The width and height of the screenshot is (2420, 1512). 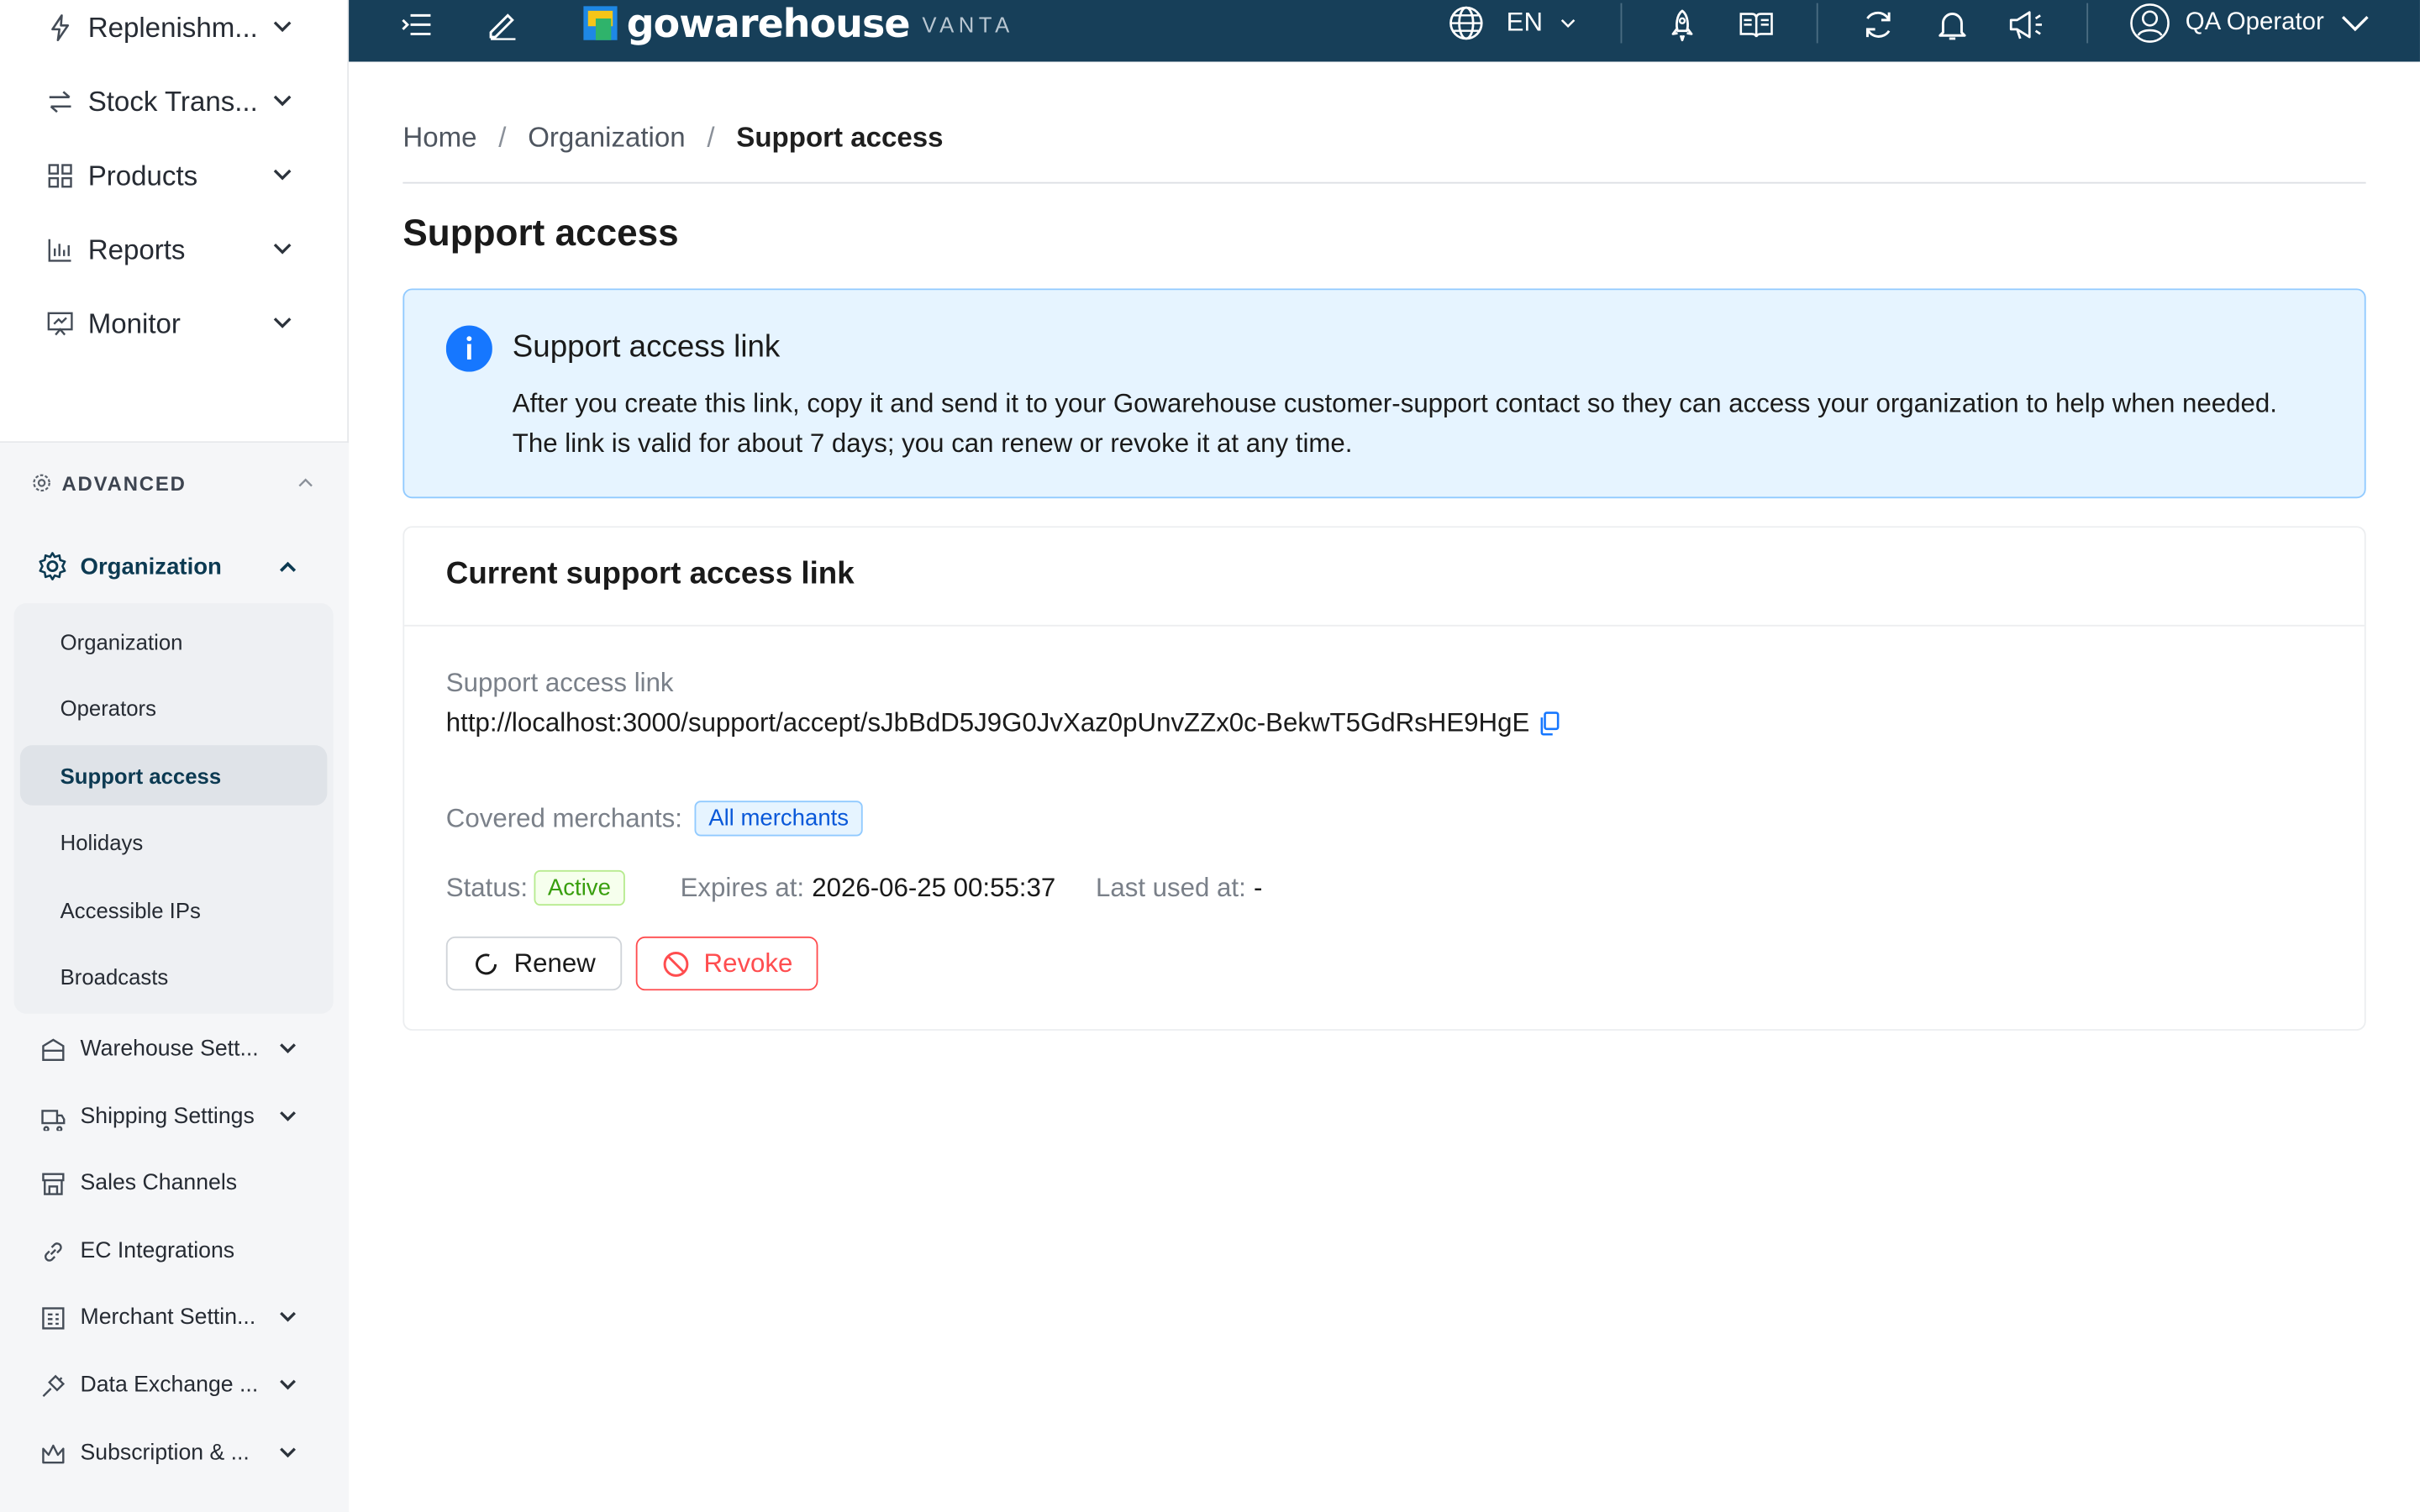 I want to click on sidebar-item-label: EC Integrations, so click(x=157, y=1251).